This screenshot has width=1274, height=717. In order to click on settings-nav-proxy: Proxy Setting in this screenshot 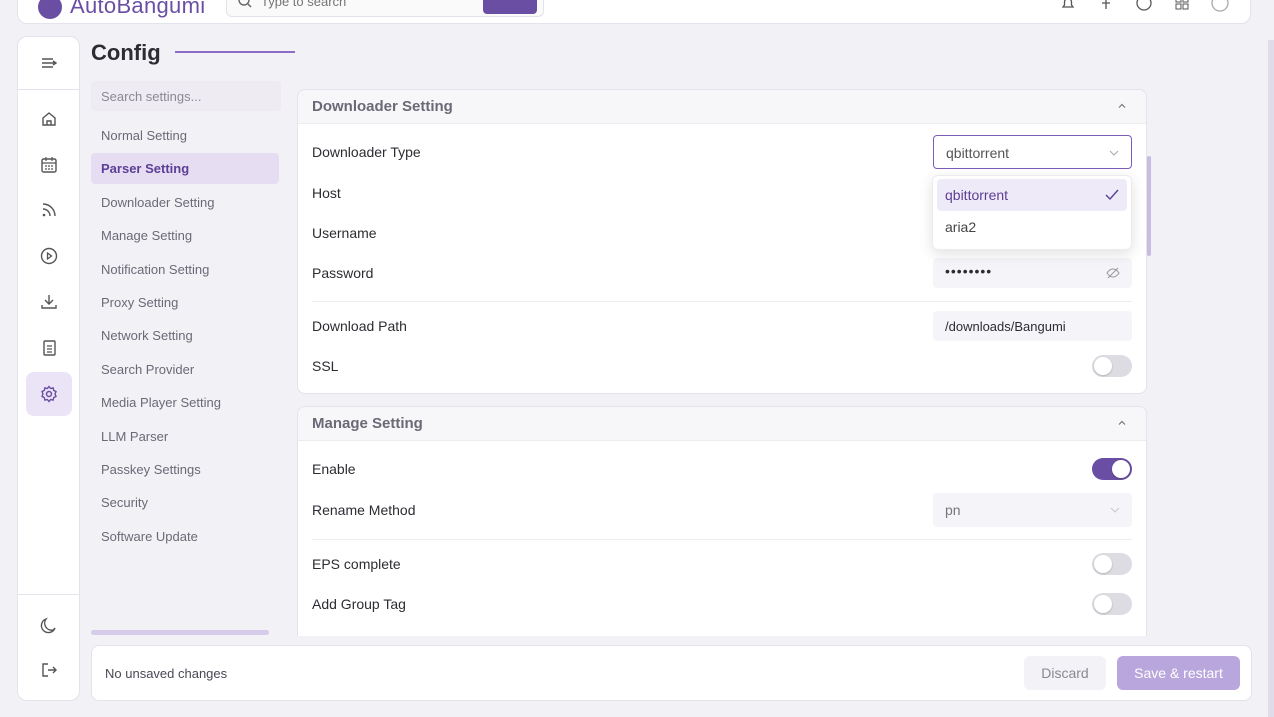, I will do `click(185, 302)`.